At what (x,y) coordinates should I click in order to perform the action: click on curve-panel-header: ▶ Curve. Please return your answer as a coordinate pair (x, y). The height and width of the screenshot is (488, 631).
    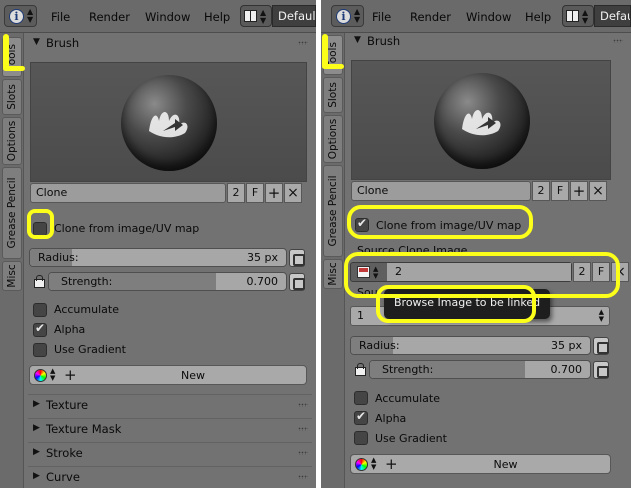
    Looking at the image, I should click on (170, 476).